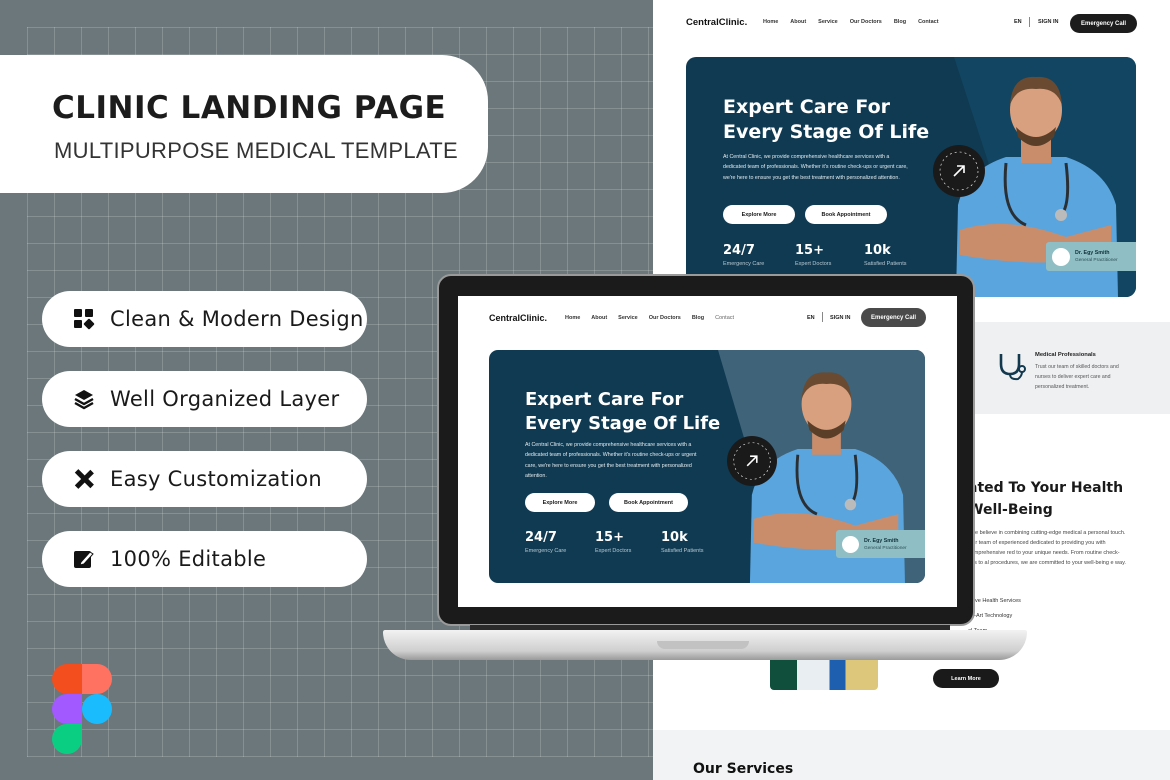  Describe the element at coordinates (1065, 355) in the screenshot. I see `feature-card-title: Medical Professionals` at that location.